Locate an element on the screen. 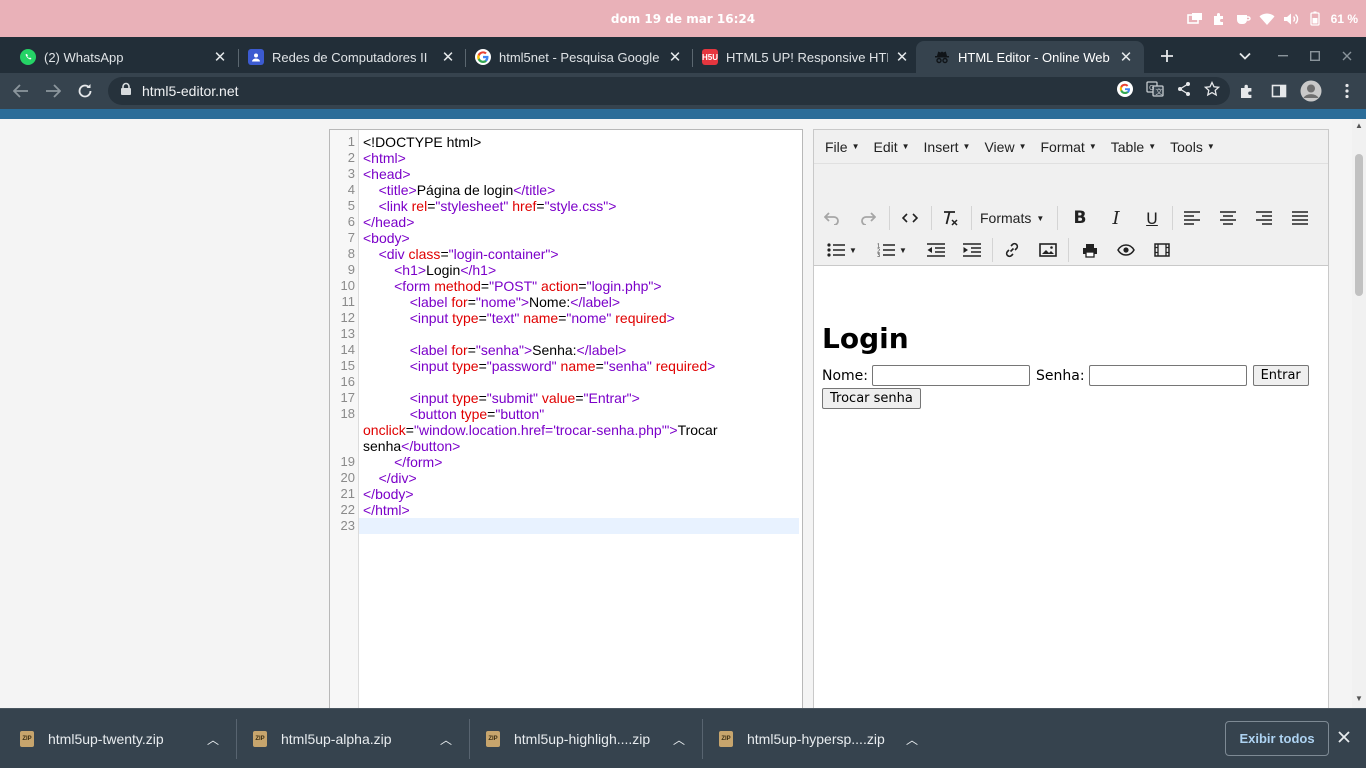 This screenshot has height=768, width=1366. code-line: 22 </html> is located at coordinates (566, 510).